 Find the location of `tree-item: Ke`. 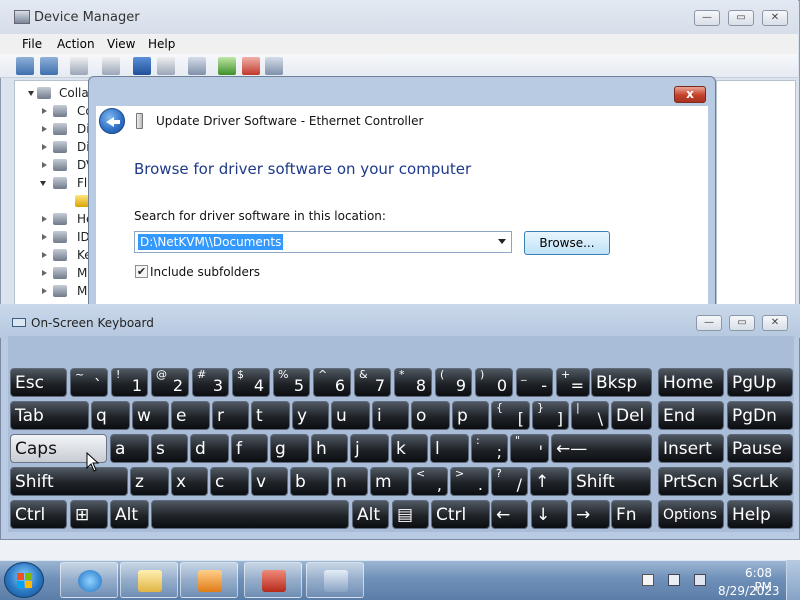

tree-item: Ke is located at coordinates (55, 255).